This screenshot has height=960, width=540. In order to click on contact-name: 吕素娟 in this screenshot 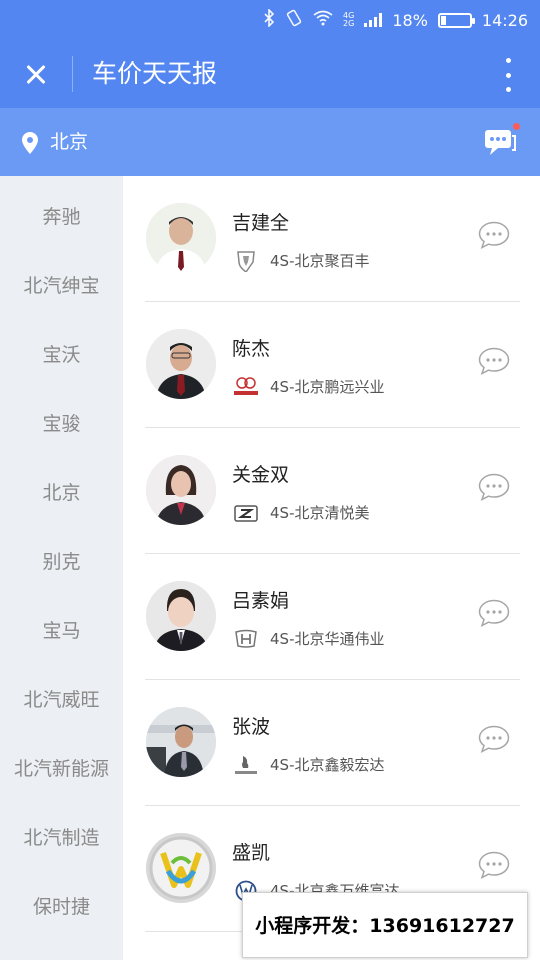, I will do `click(261, 601)`.